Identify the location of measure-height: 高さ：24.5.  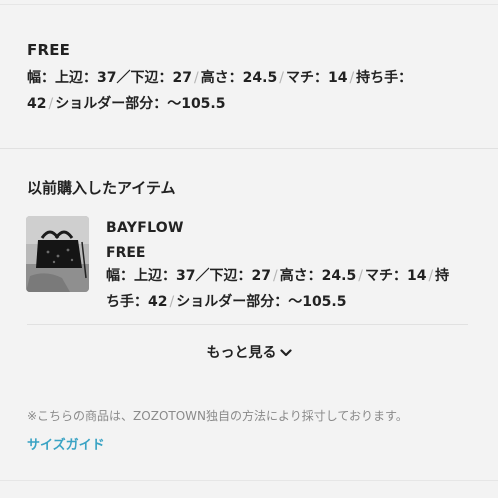
(239, 78).